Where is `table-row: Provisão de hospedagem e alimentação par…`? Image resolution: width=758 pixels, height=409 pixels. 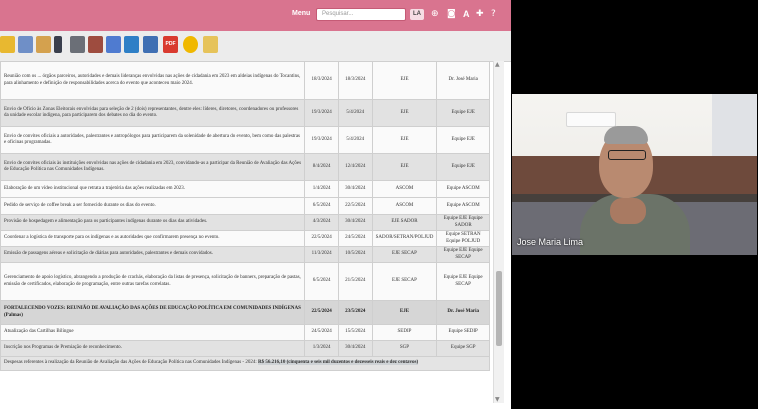
table-row: Provisão de hospedagem e alimentação par… is located at coordinates (245, 222).